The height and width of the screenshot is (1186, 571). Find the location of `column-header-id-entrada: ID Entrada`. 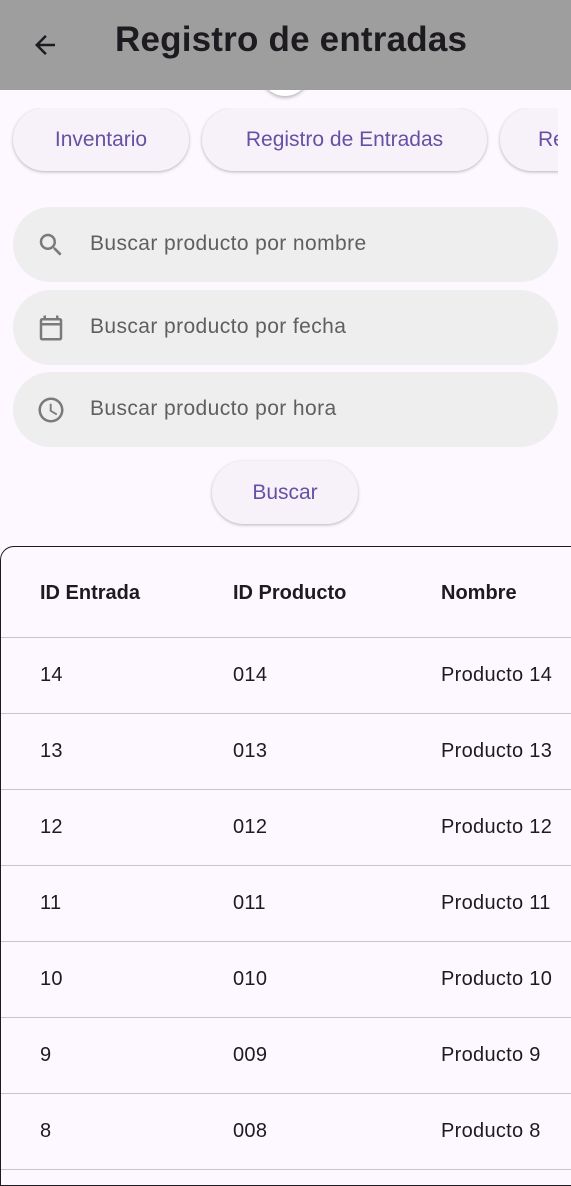

column-header-id-entrada: ID Entrada is located at coordinates (90, 593).